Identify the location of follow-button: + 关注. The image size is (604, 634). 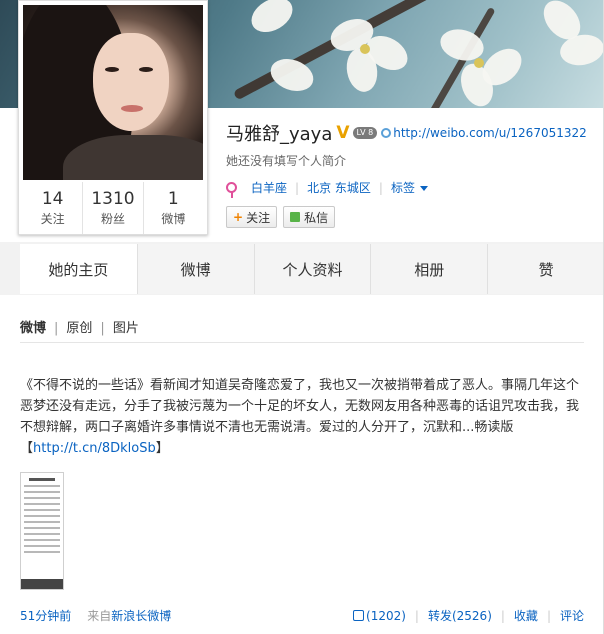
(252, 217).